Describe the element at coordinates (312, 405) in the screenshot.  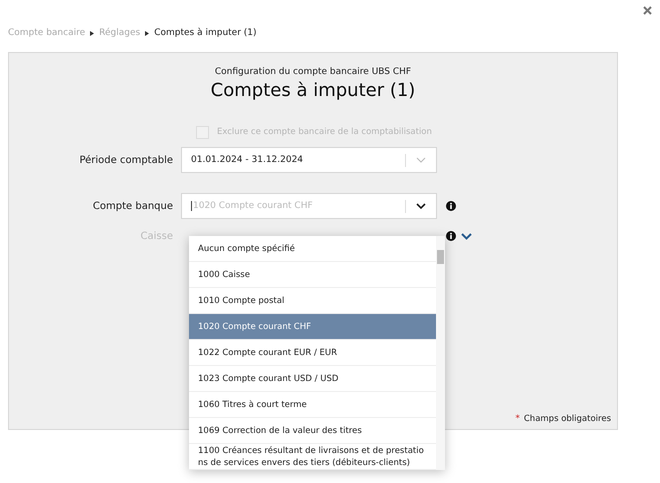
I see `dropdown-option: 1060 Titres à court terme` at that location.